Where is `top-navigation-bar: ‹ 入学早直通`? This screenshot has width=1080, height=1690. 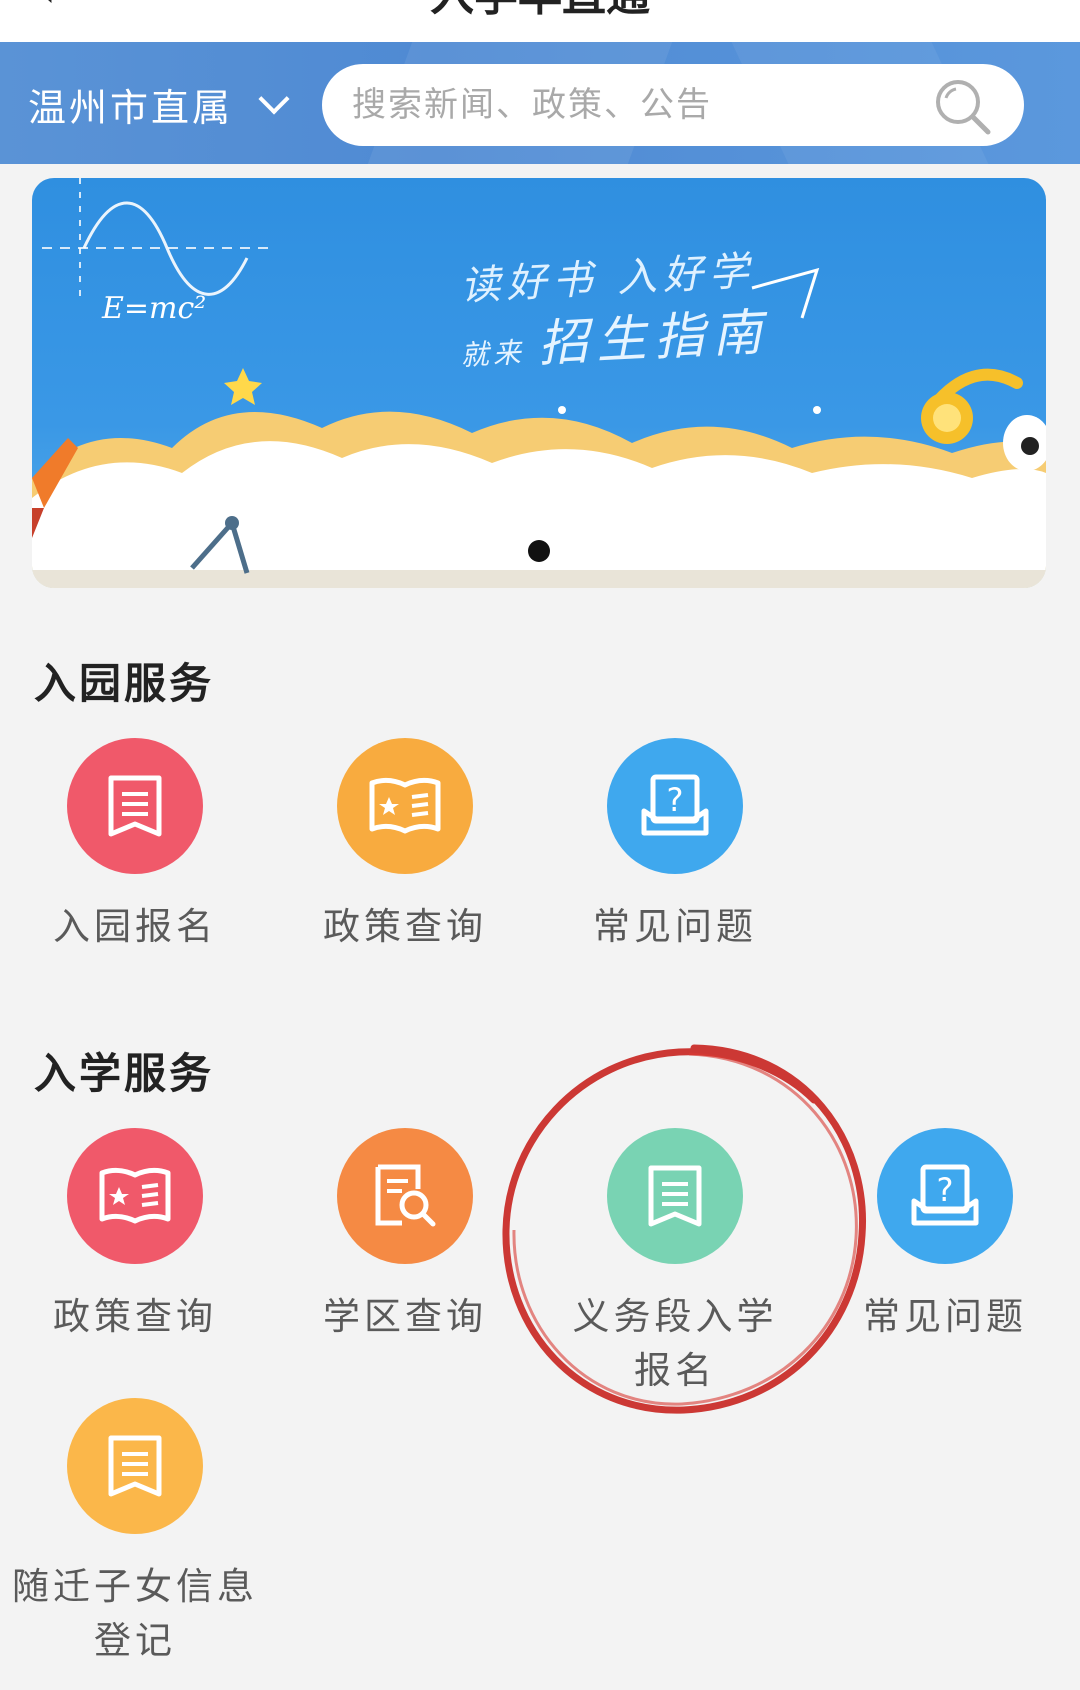
top-navigation-bar: ‹ 入学早直通 is located at coordinates (540, 21).